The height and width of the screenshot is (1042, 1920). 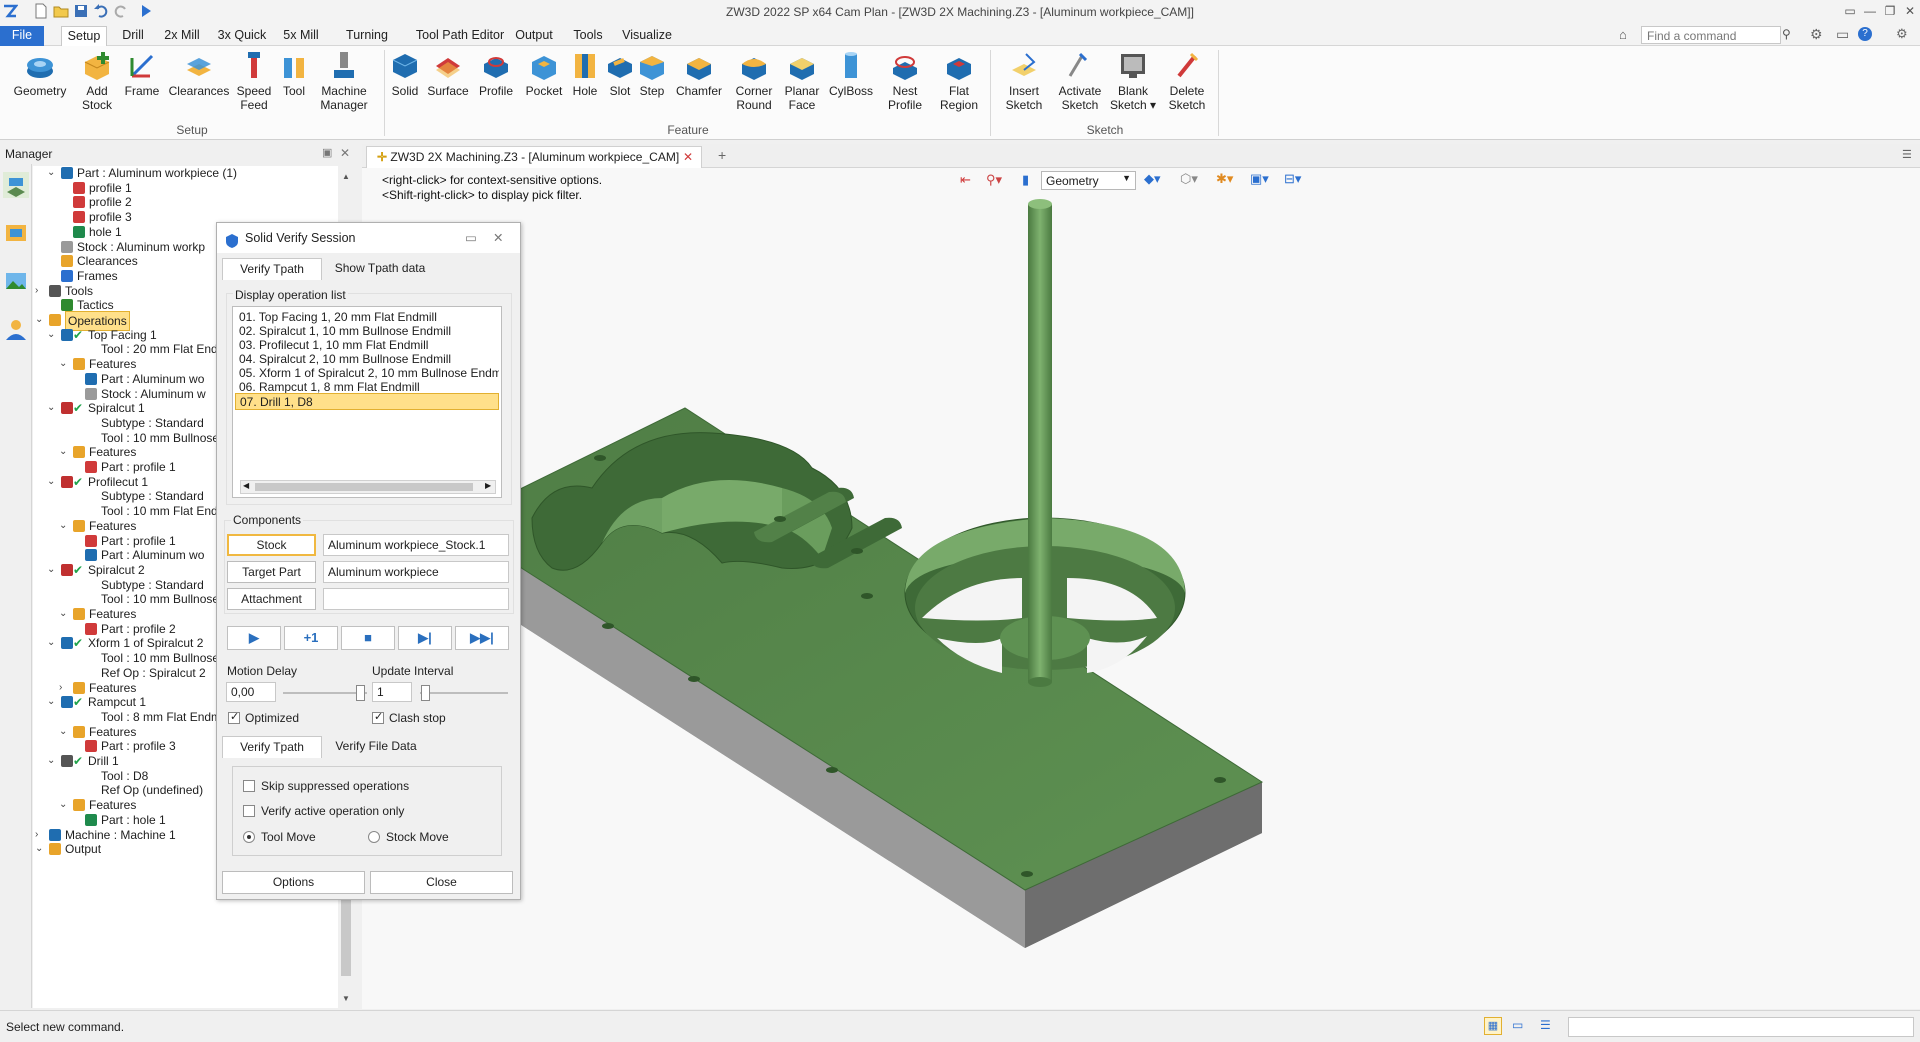 I want to click on step-button: Step, so click(x=652, y=74).